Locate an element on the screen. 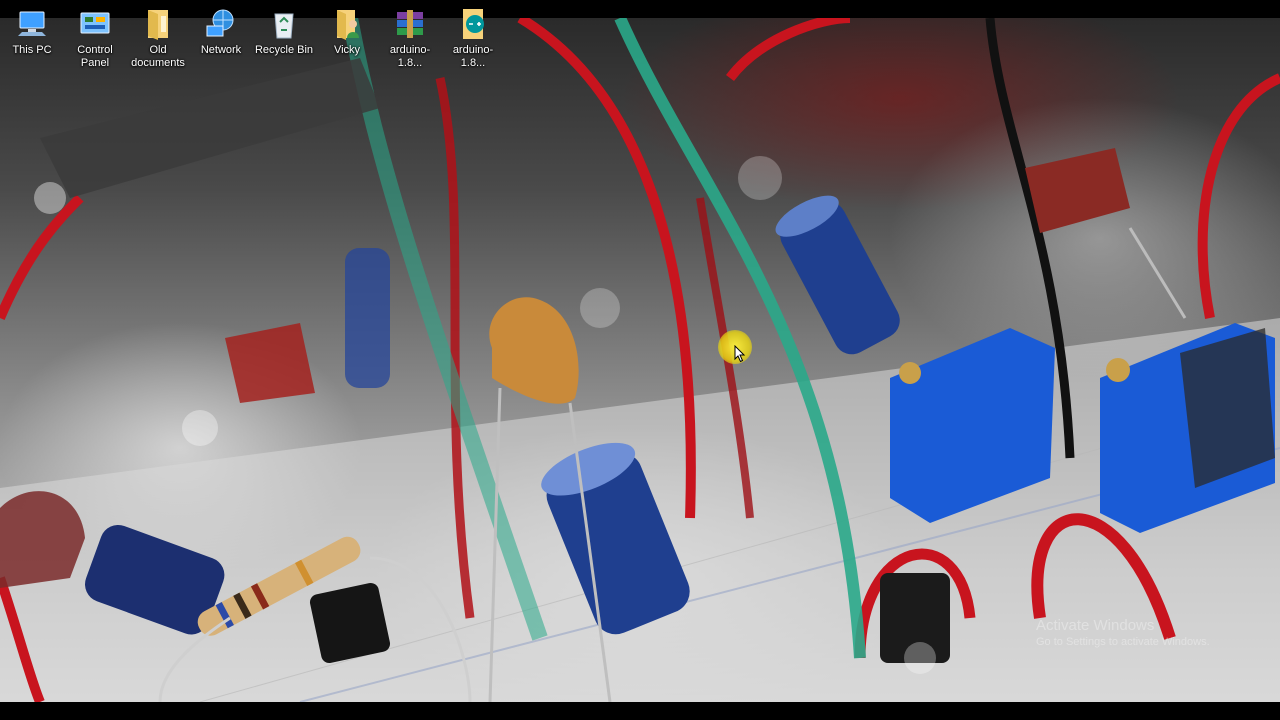 The image size is (1280, 720). control-panel-icon is located at coordinates (95, 23).